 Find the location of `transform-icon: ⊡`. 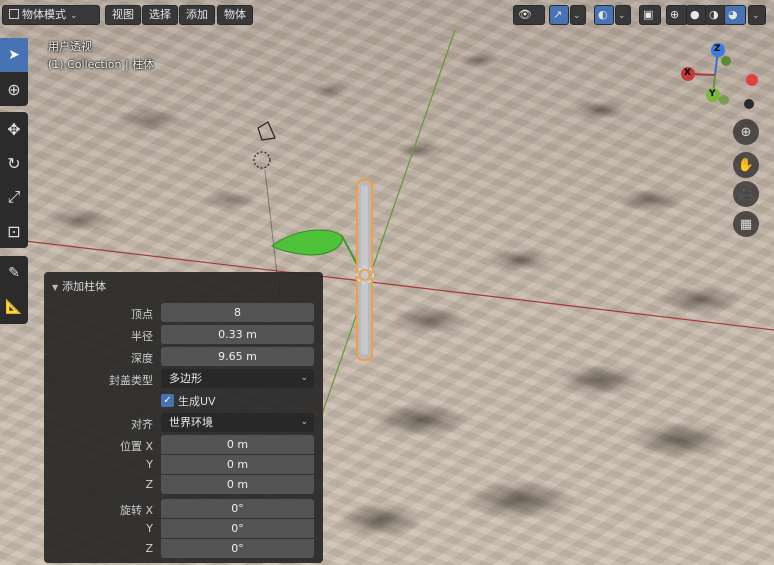

transform-icon: ⊡ is located at coordinates (14, 231).